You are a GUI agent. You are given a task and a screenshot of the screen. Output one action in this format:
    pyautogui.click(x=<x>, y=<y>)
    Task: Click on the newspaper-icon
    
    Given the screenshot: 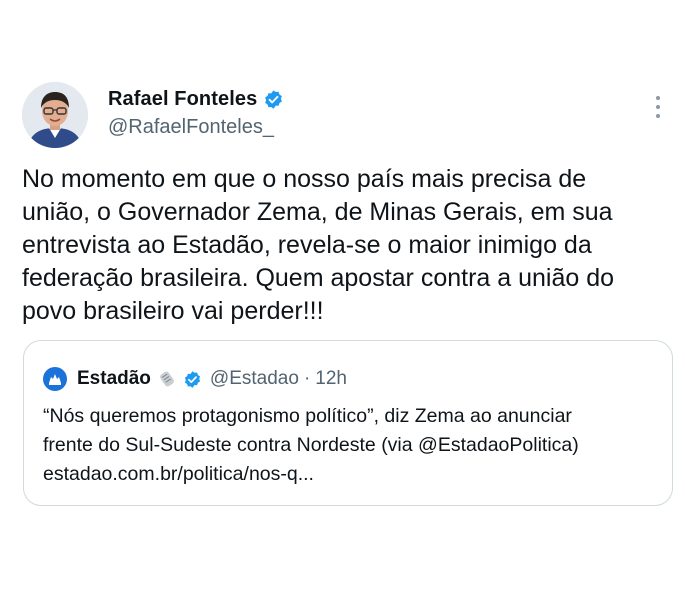 What is the action you would take?
    pyautogui.click(x=166, y=379)
    